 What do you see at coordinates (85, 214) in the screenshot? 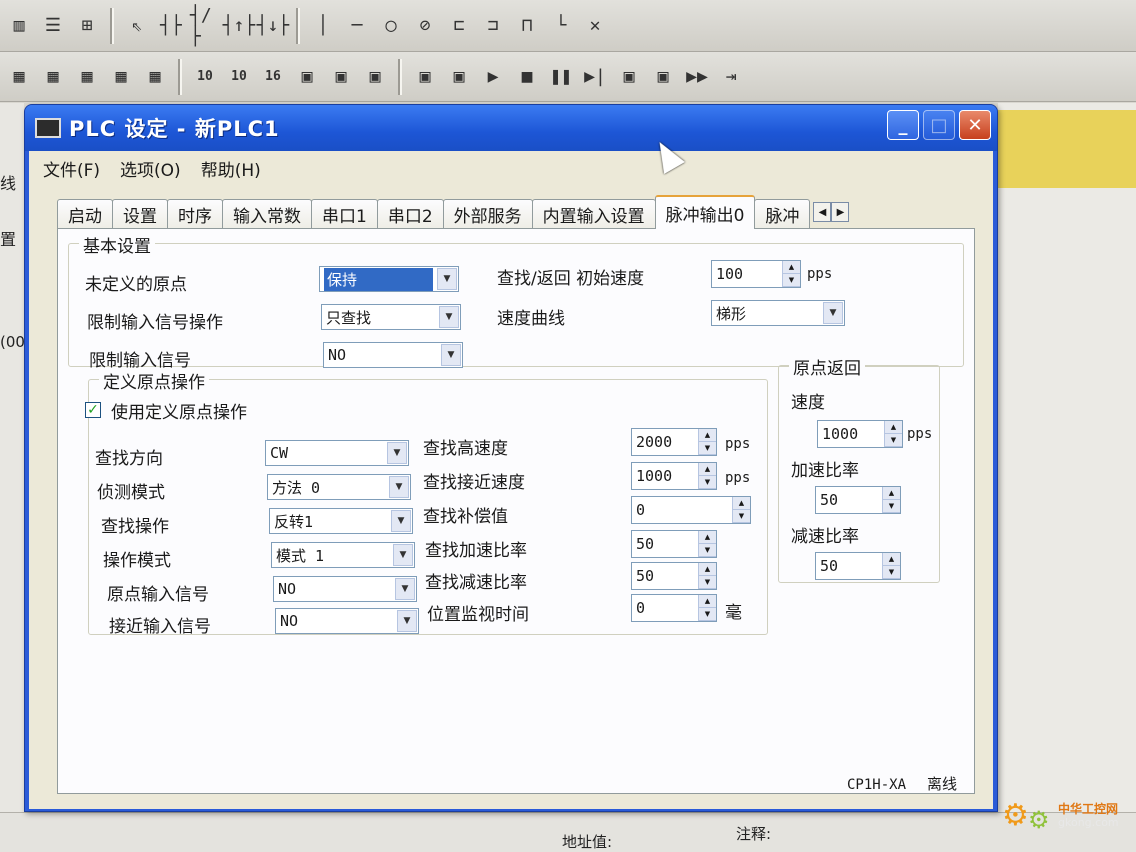
I see `tab-startup: 启动` at bounding box center [85, 214].